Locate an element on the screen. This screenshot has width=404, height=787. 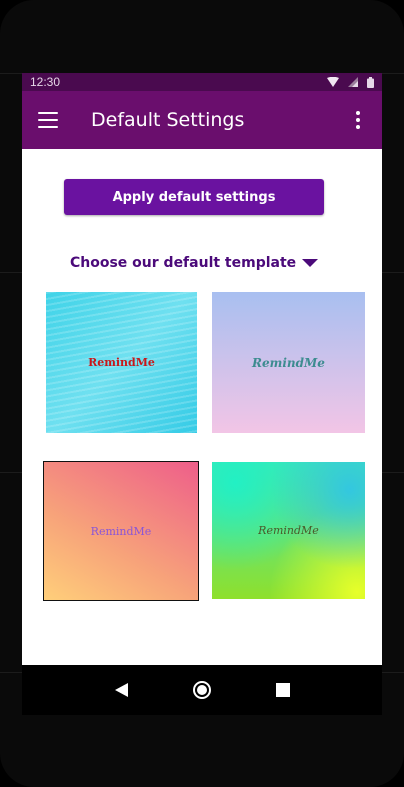
menu-icon is located at coordinates (48, 120).